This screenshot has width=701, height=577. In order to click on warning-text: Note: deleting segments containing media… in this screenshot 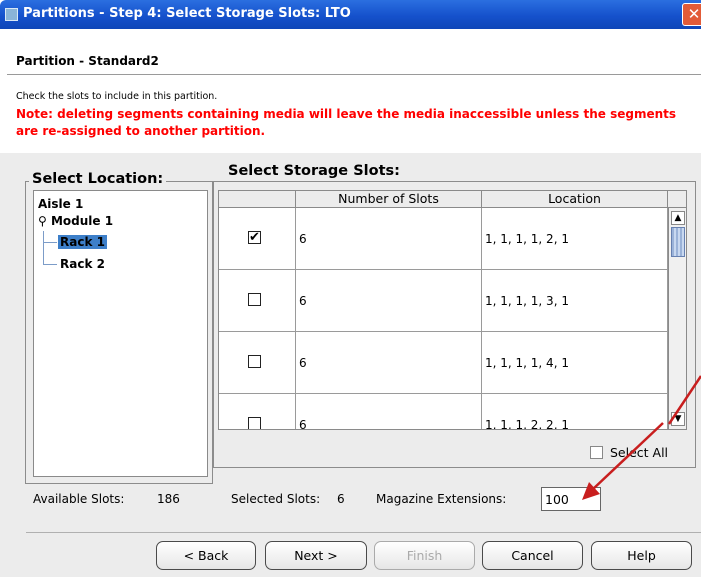, I will do `click(346, 122)`.